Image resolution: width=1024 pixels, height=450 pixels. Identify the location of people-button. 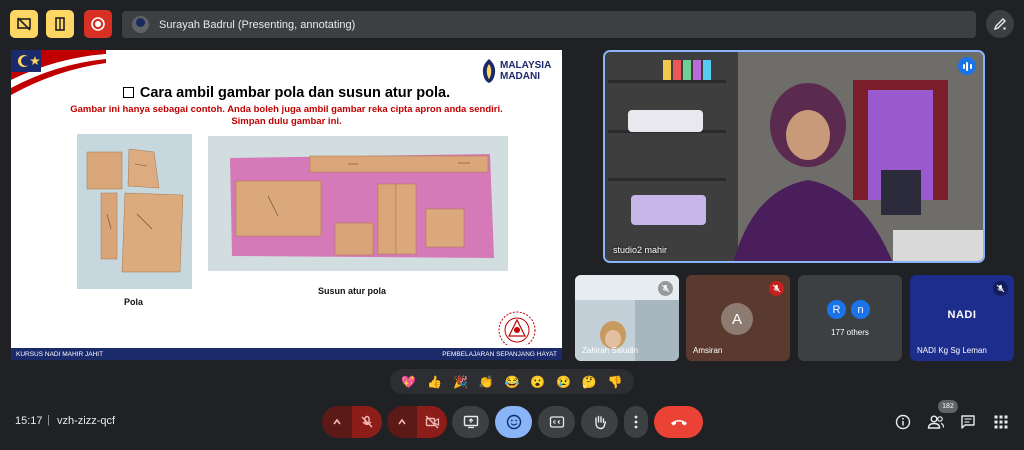
(936, 422).